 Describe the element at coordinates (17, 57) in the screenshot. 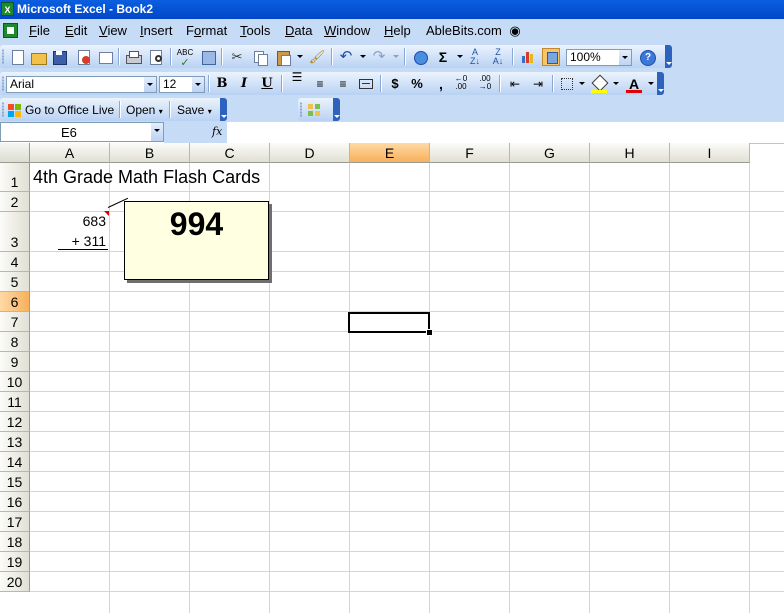

I see `new-icon` at that location.